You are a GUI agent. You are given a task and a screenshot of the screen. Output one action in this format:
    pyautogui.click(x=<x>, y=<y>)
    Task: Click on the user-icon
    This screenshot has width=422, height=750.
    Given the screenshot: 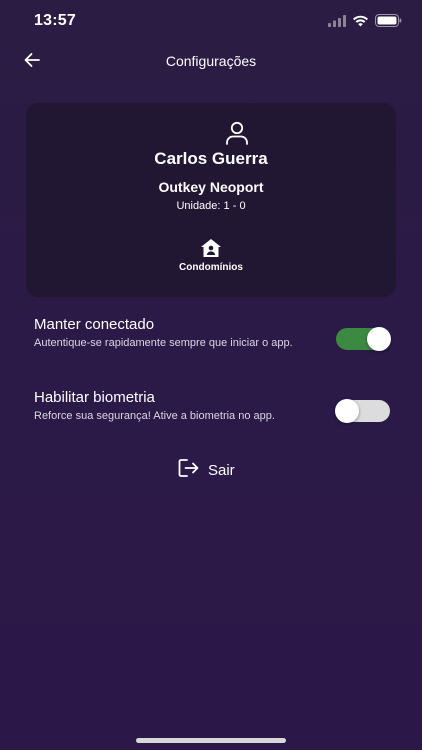 What is the action you would take?
    pyautogui.click(x=237, y=133)
    